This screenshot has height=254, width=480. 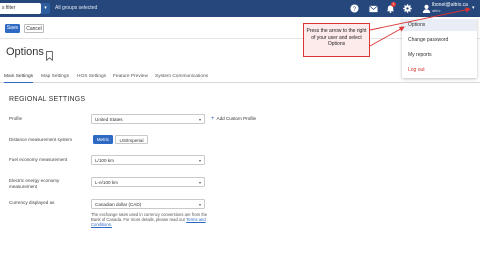 I want to click on electric-economy-label: Electric energy economy measurement, so click(x=34, y=183).